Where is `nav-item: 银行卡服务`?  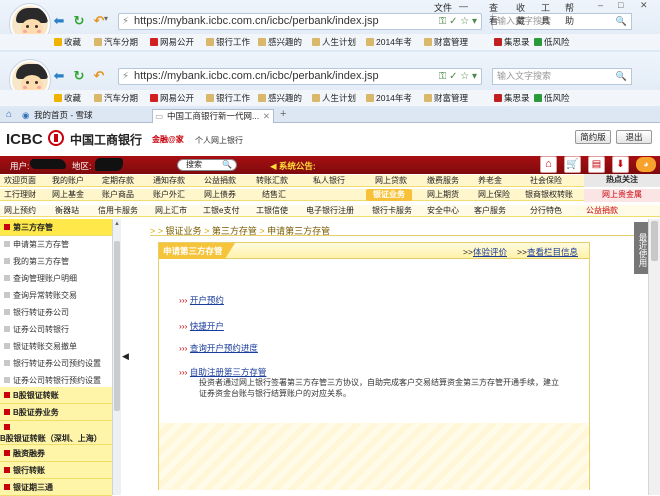
nav-item: 银行卡服务 is located at coordinates (392, 211).